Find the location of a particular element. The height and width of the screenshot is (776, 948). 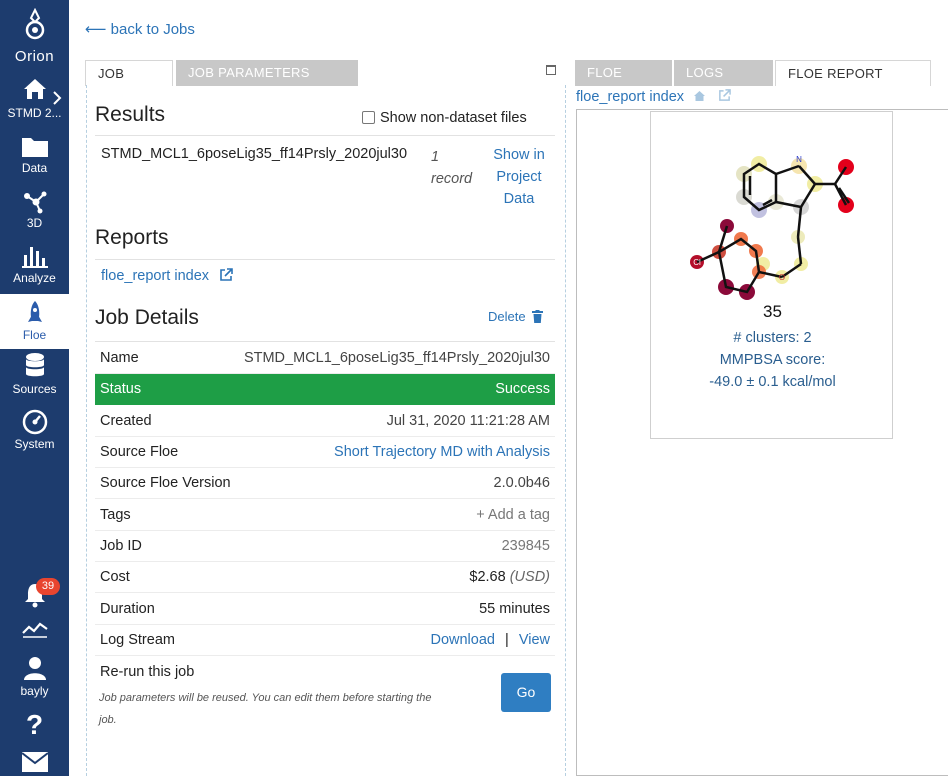

sidebar-item-3d: 3D is located at coordinates (34, 216).